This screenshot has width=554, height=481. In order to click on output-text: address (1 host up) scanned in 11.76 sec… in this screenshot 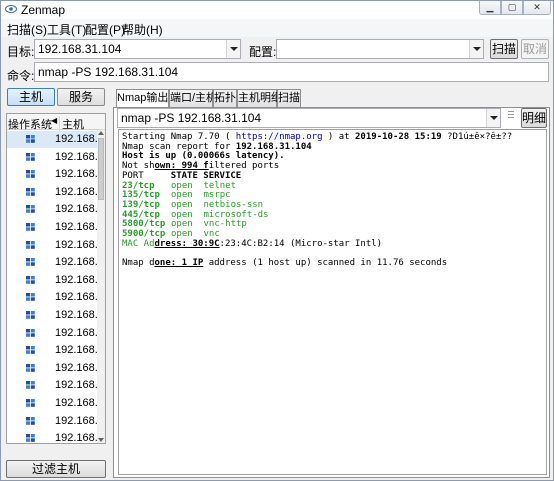, I will do `click(325, 263)`.